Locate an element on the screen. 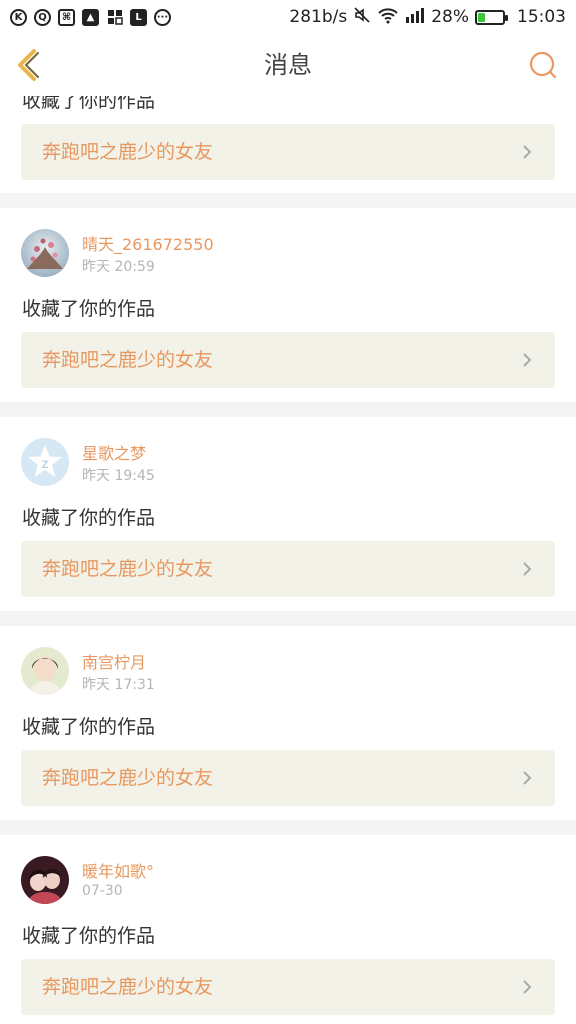  nav-bar: 消息 is located at coordinates (288, 65).